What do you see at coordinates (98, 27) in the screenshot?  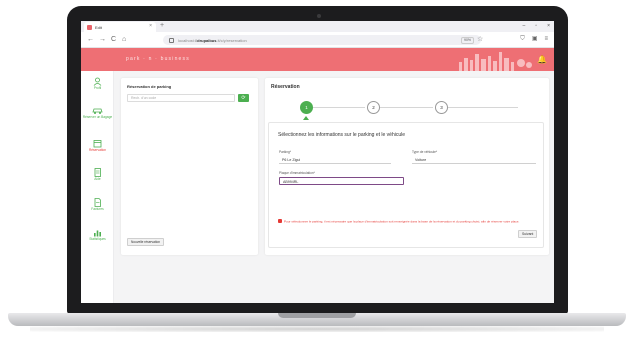 I see `tab-title: Edit` at bounding box center [98, 27].